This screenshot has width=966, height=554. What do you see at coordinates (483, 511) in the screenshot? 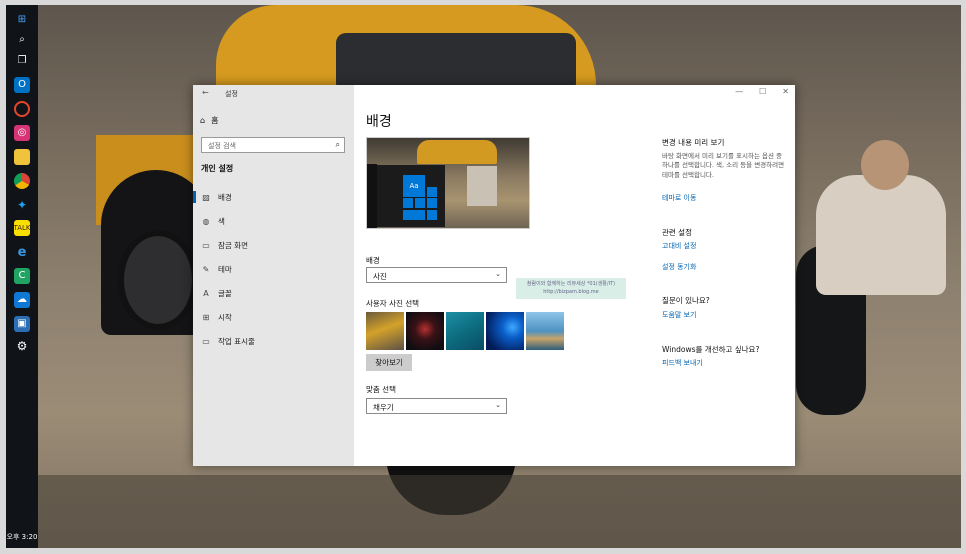
I see `ground-shadow` at bounding box center [483, 511].